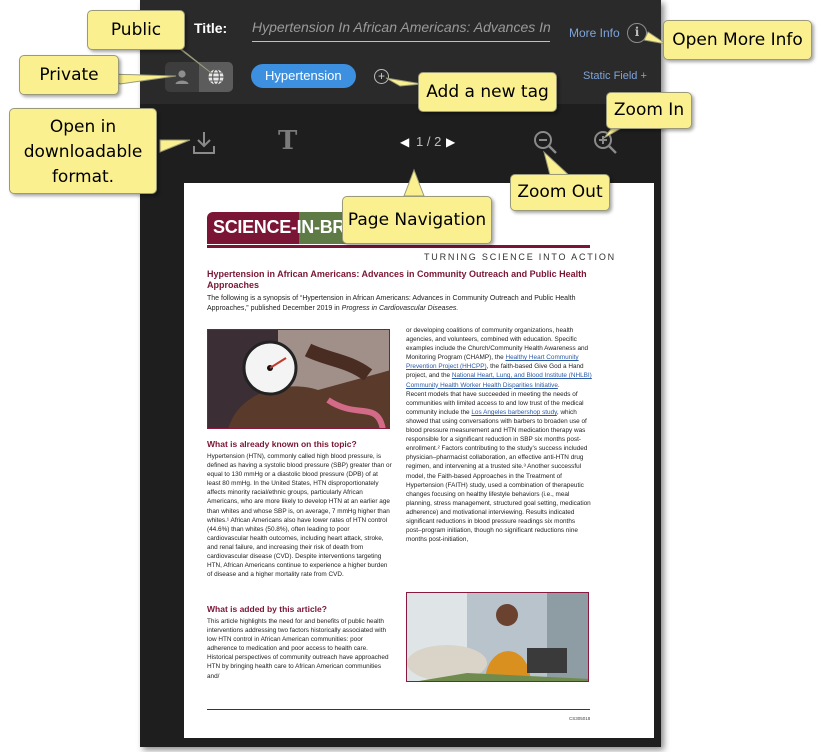  What do you see at coordinates (69, 75) in the screenshot?
I see `callout-private: Private` at bounding box center [69, 75].